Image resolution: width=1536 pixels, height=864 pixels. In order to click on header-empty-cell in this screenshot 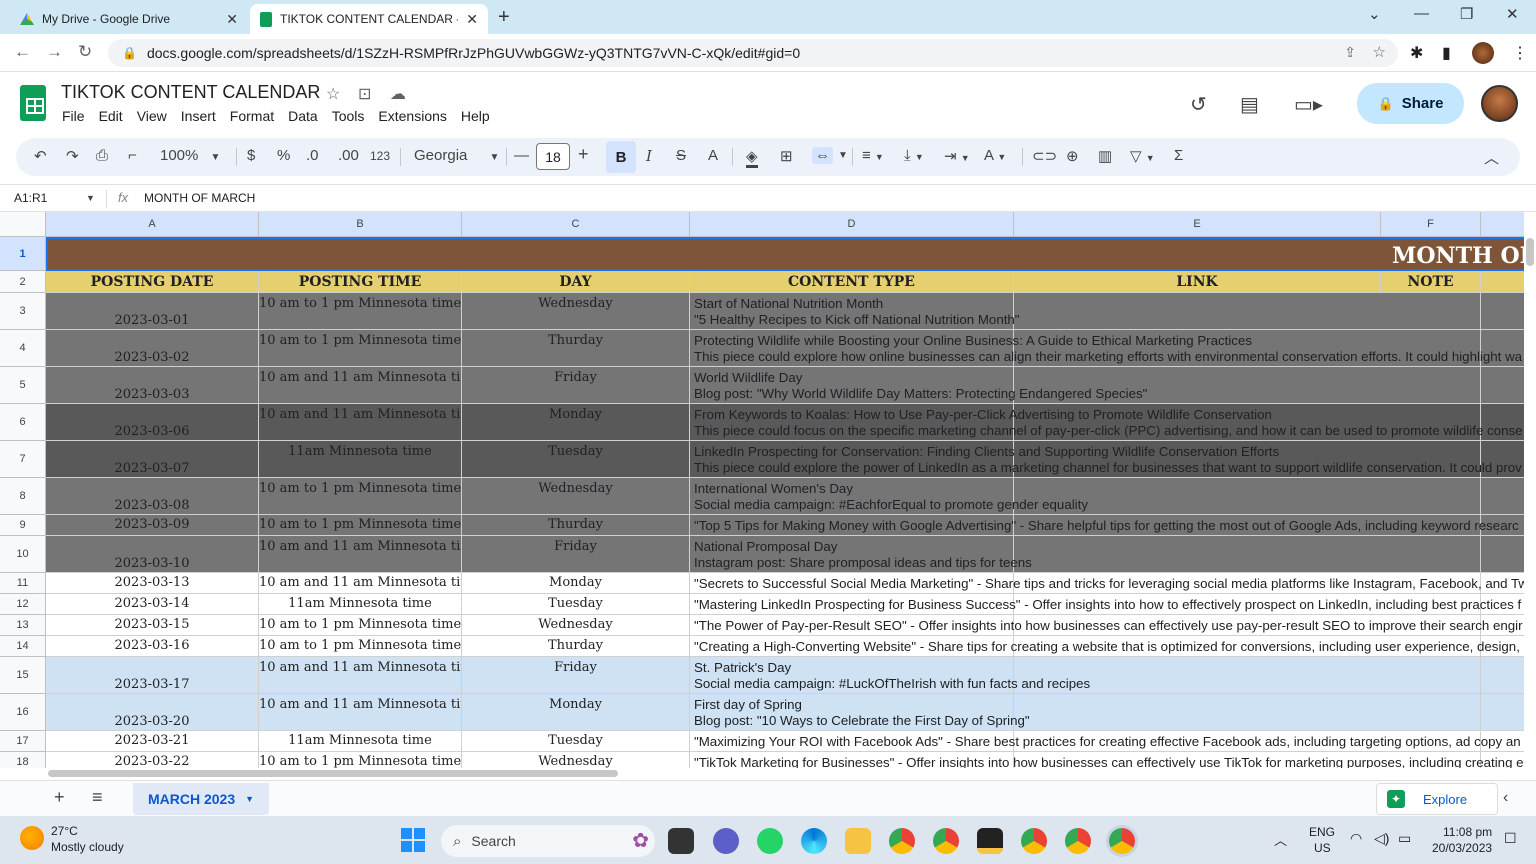, I will do `click(1502, 282)`.